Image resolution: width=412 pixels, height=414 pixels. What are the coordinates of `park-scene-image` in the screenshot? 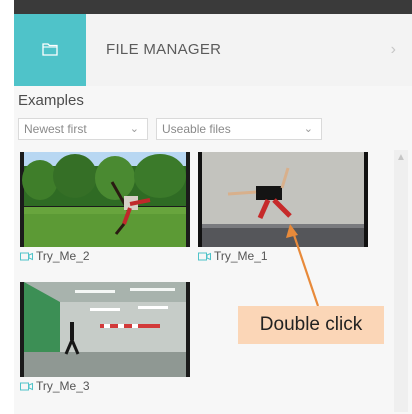 It's located at (105, 199).